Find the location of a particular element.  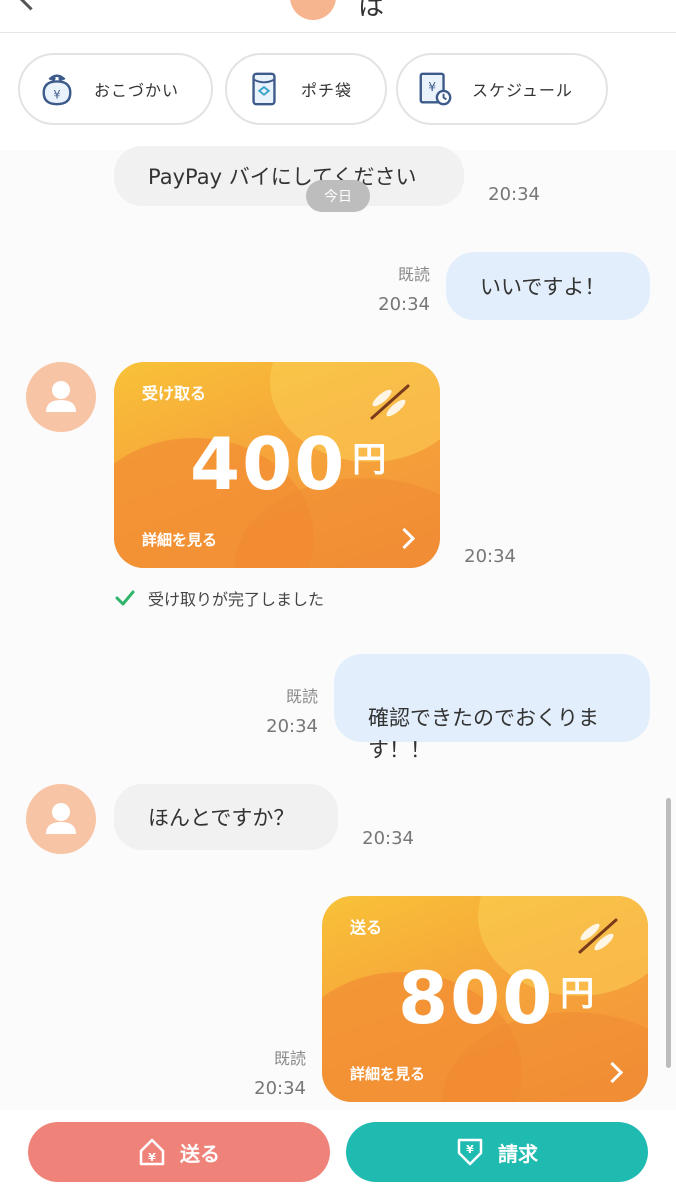

chip-label: ポチ袋 is located at coordinates (327, 90).